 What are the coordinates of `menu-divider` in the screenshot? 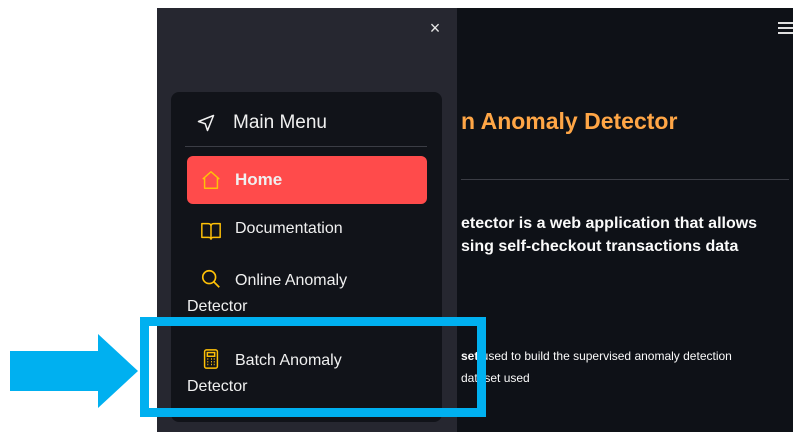 It's located at (306, 146).